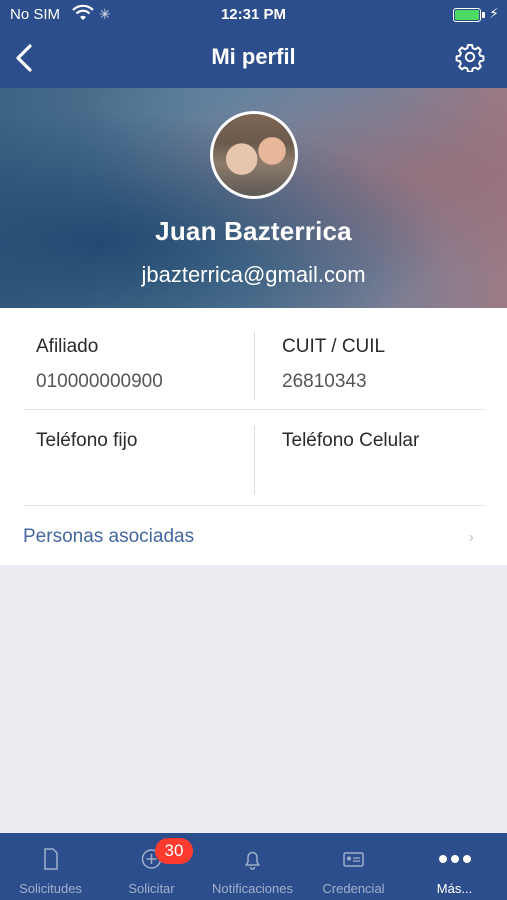  Describe the element at coordinates (151, 888) in the screenshot. I see `tab-label: Solicitar` at that location.